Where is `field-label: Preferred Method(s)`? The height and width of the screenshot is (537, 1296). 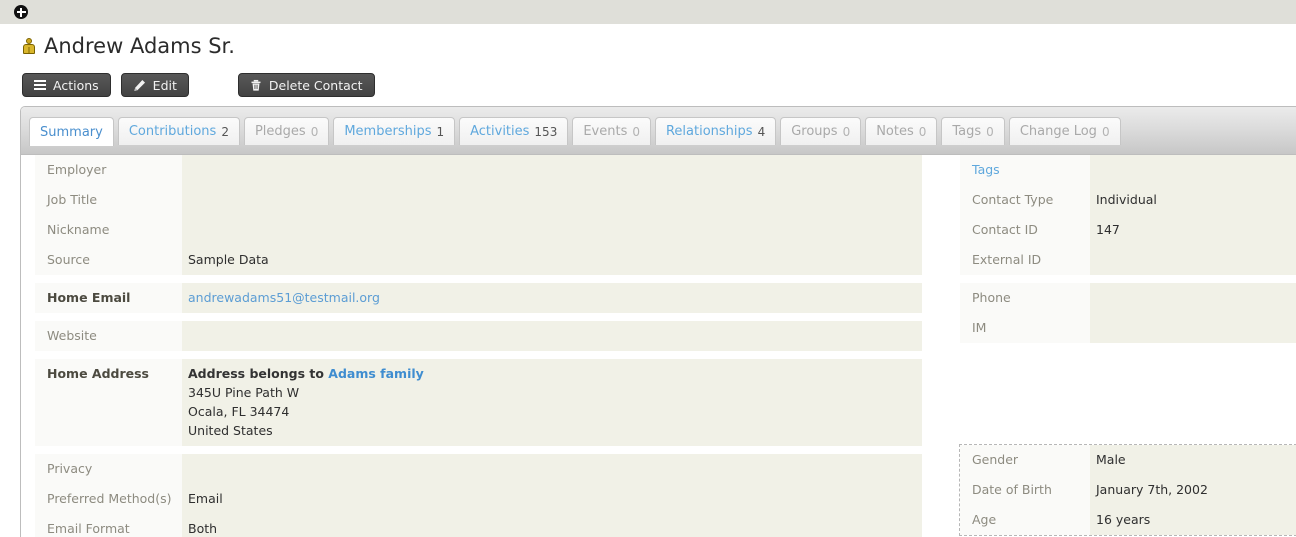 field-label: Preferred Method(s) is located at coordinates (108, 499).